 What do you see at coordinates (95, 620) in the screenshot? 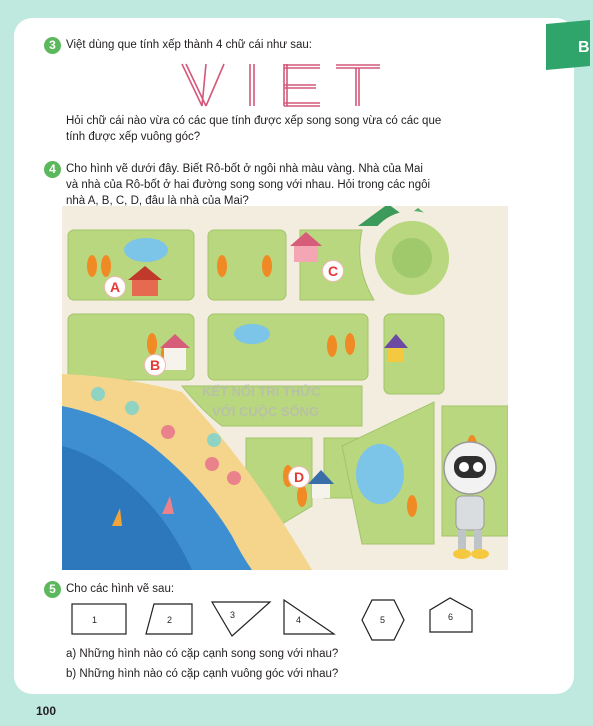
I see `shape-label-1: 1` at bounding box center [95, 620].